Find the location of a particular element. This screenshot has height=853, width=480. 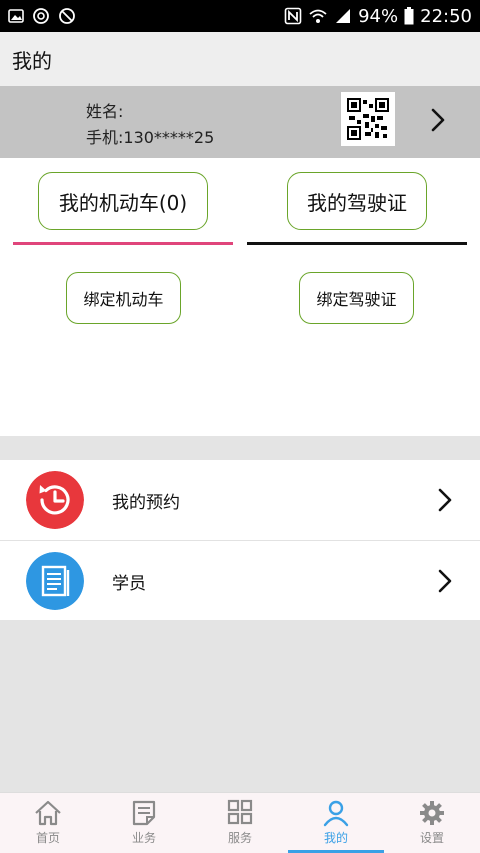

qr-code-icon is located at coordinates (368, 119).